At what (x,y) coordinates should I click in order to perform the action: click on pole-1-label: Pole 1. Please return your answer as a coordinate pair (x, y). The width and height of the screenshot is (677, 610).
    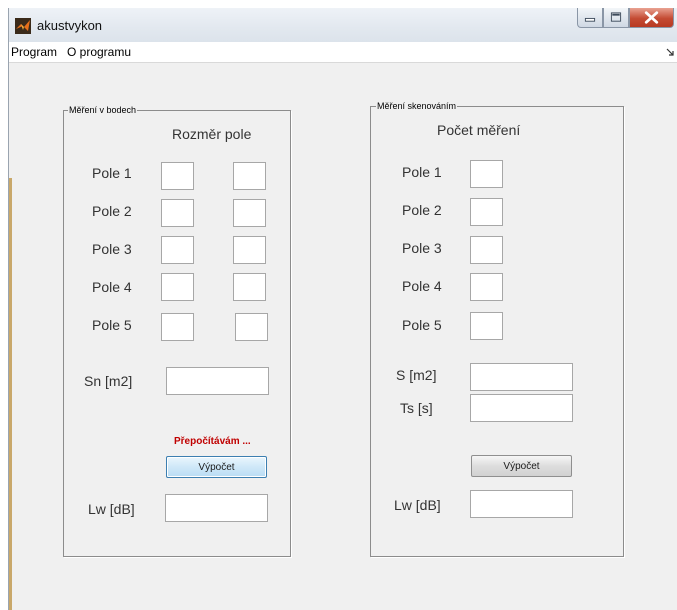
    Looking at the image, I should click on (112, 173).